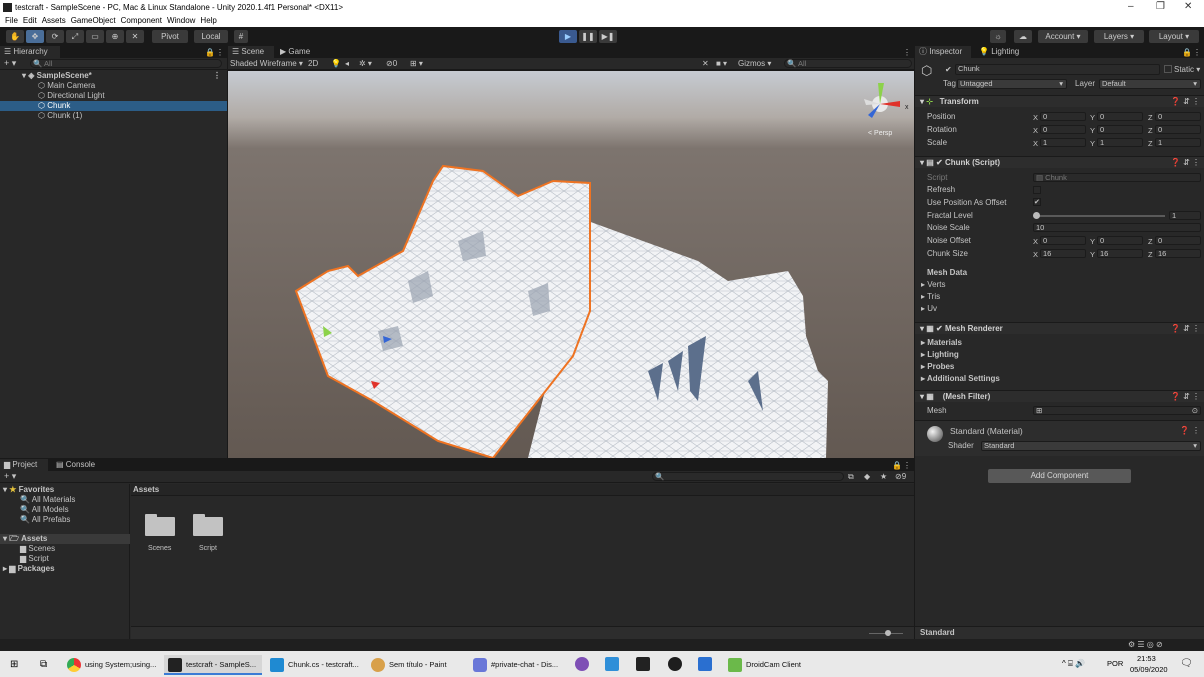  I want to click on chunk-size-z-field: 16, so click(1178, 253).